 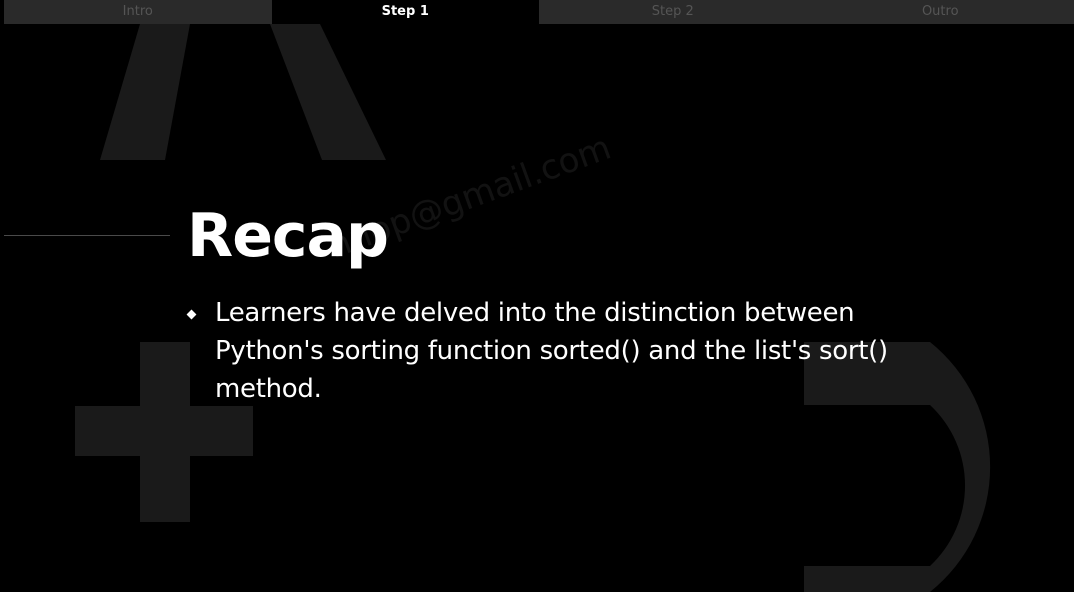 What do you see at coordinates (138, 12) in the screenshot?
I see `tab-intro: Intro` at bounding box center [138, 12].